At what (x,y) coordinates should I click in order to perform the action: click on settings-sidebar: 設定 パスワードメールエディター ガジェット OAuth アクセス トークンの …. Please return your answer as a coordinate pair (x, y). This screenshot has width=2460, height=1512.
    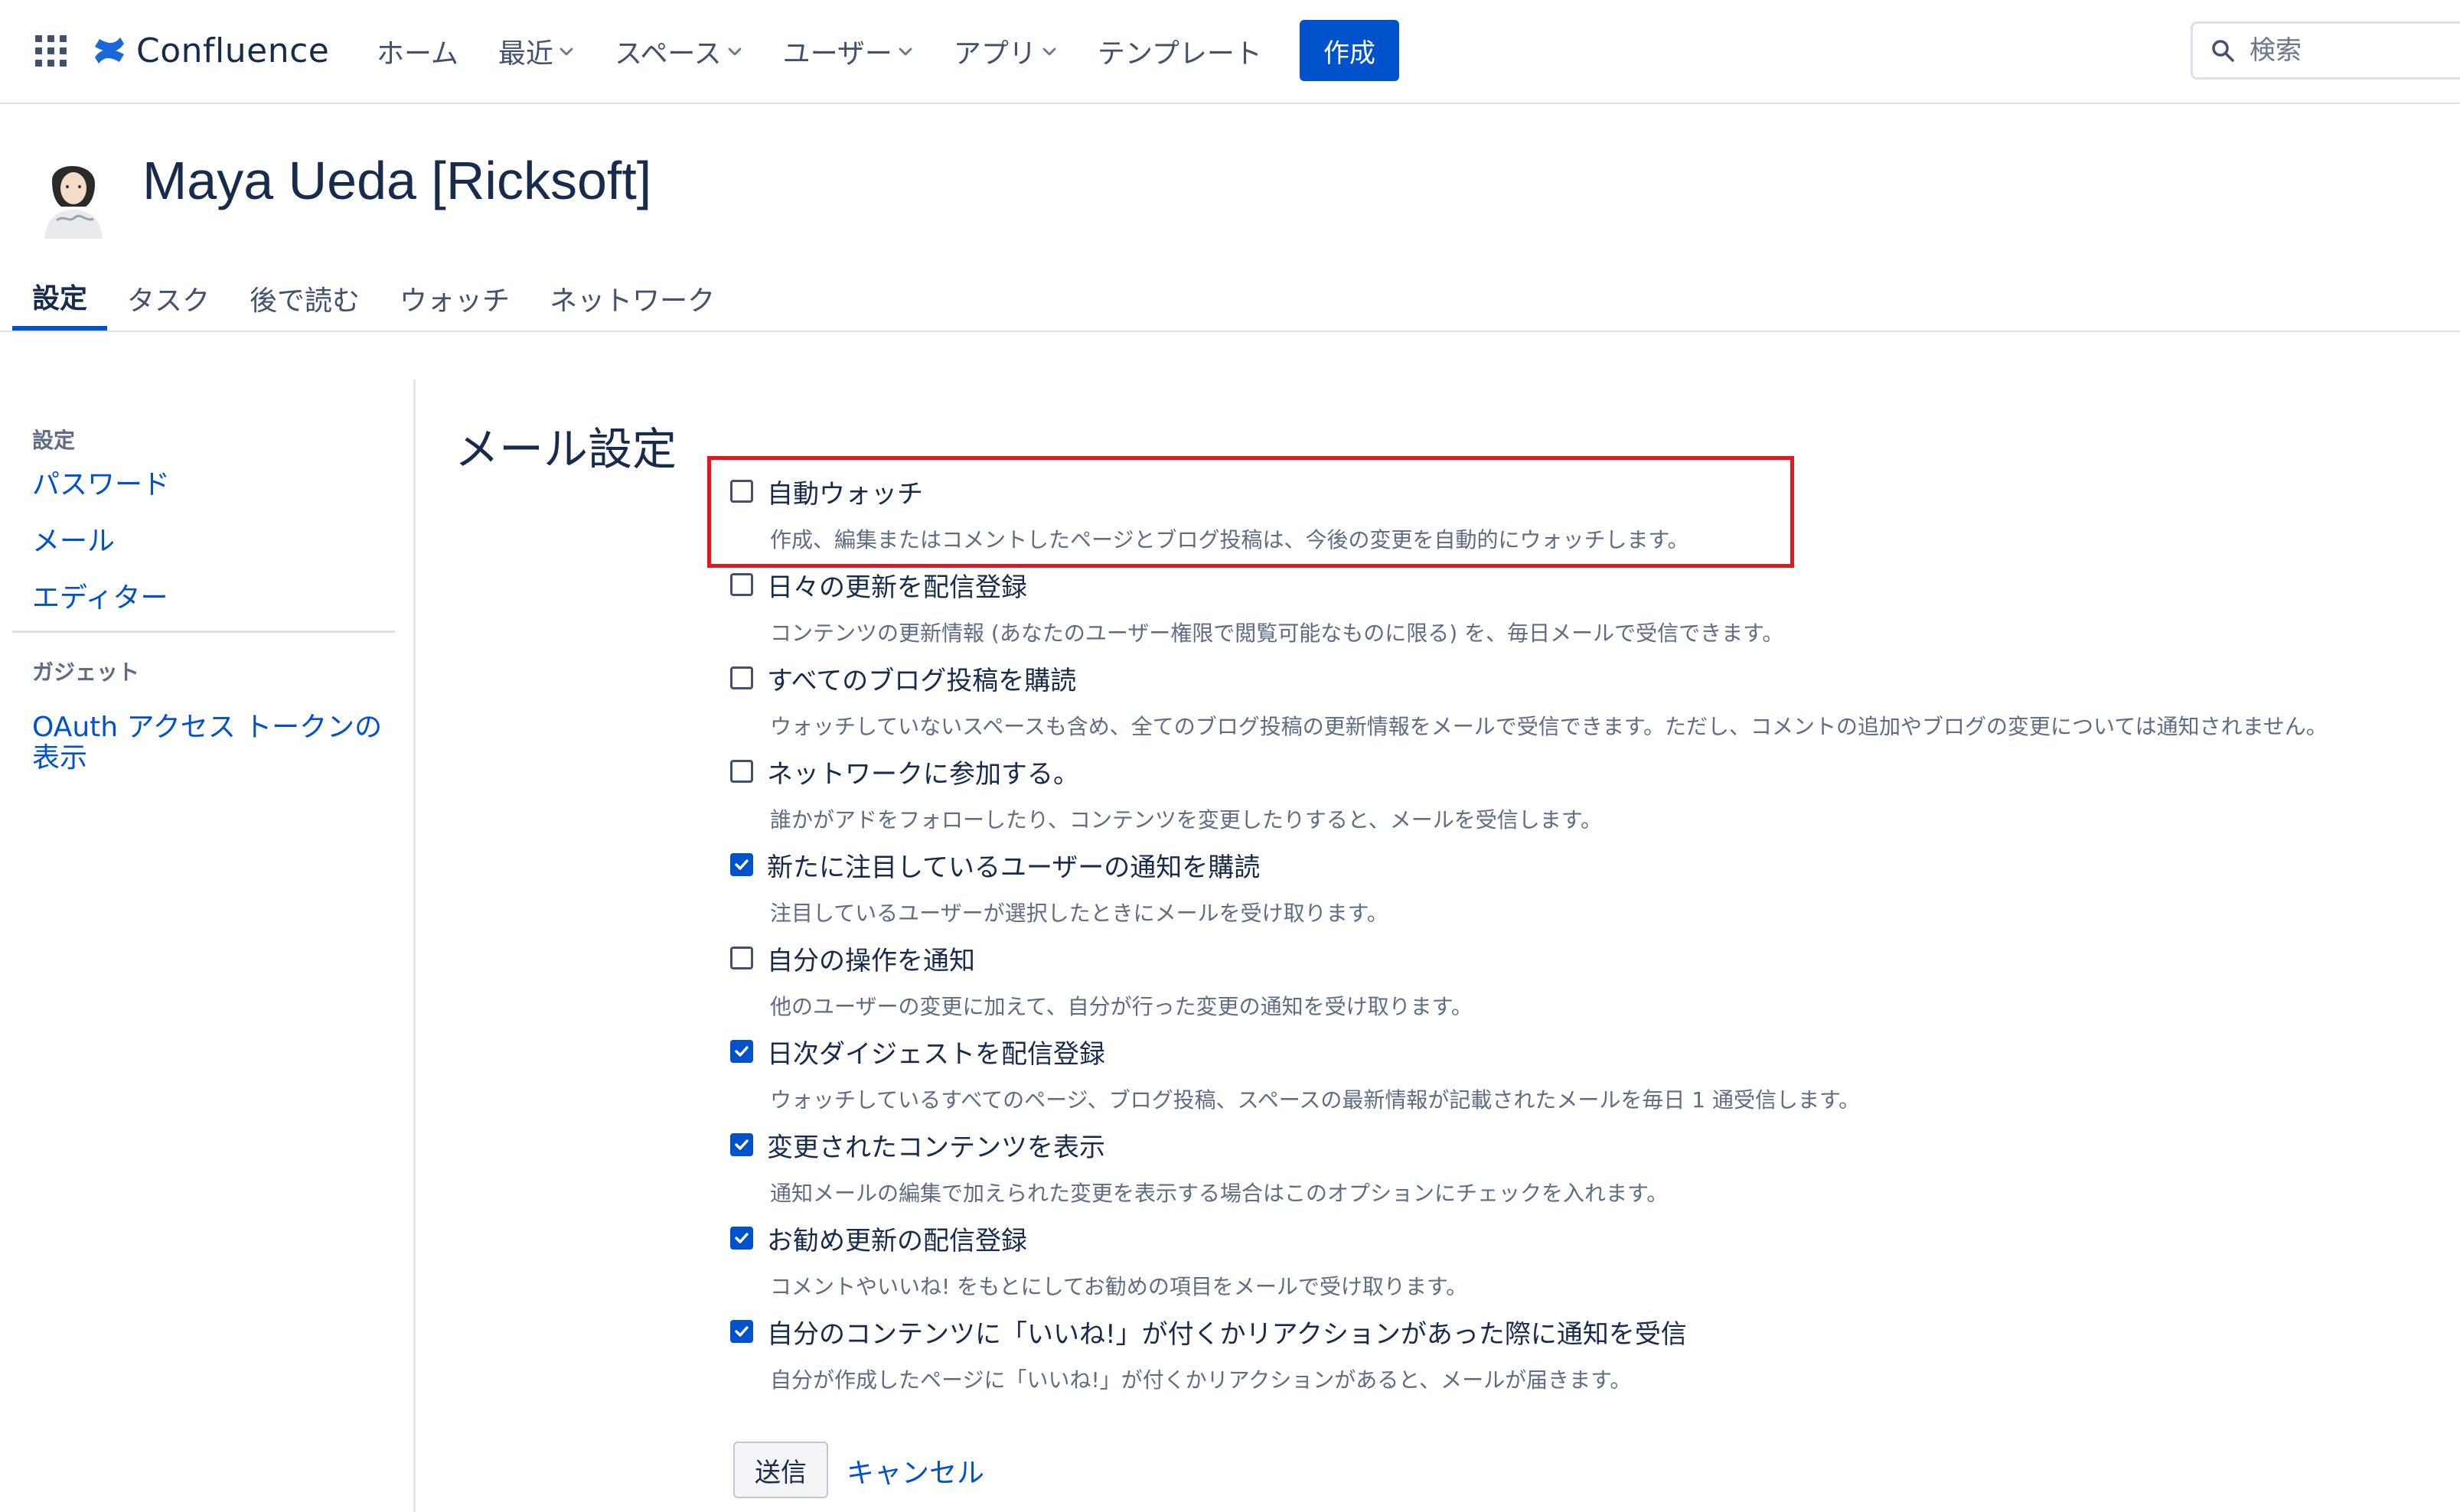
    Looking at the image, I should click on (203, 577).